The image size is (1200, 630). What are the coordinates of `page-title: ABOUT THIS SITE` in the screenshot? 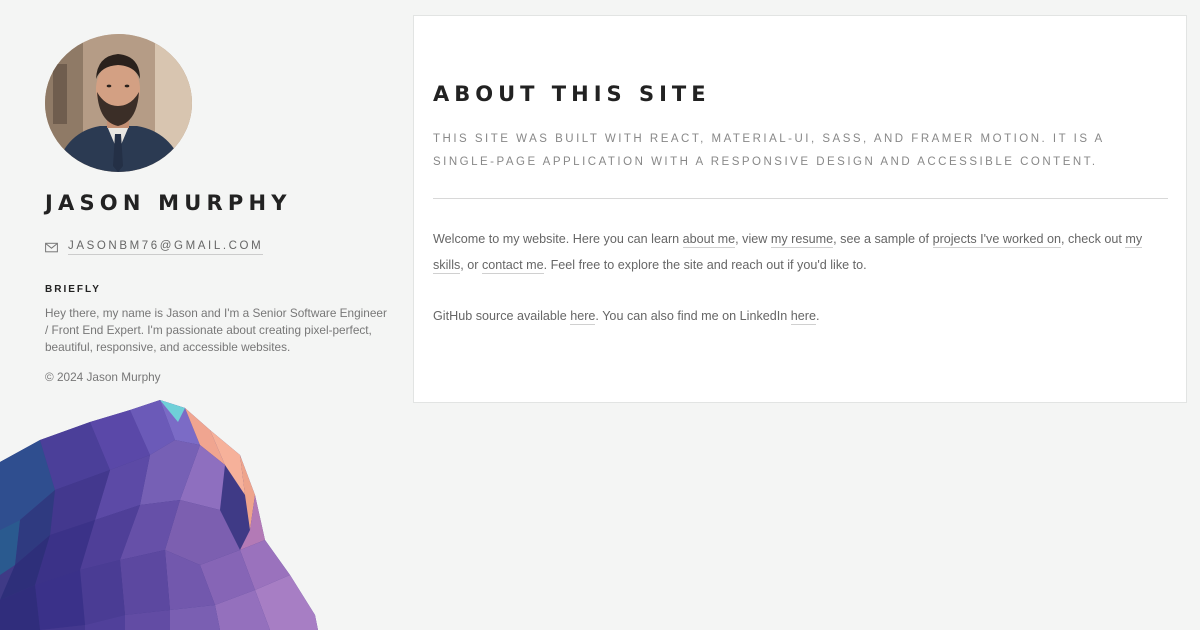 It's located at (572, 94).